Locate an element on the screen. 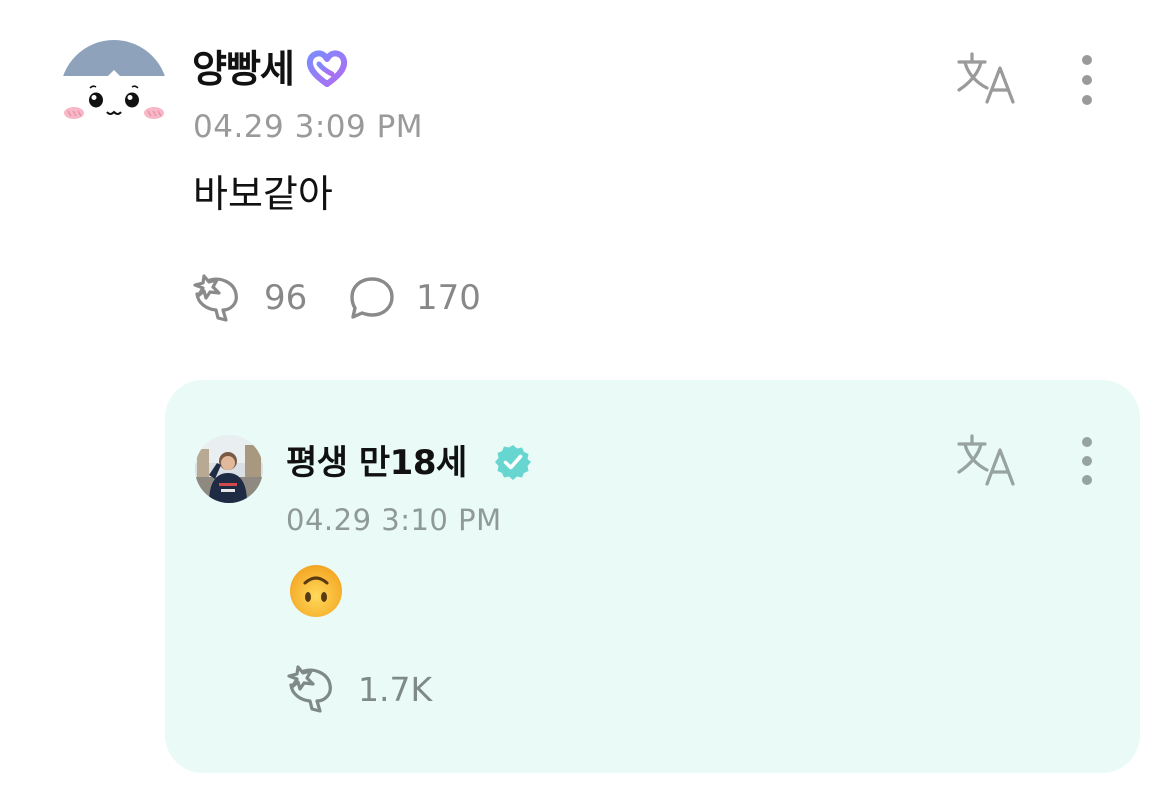 This screenshot has height=799, width=1170. post-body-text: 바보같아 is located at coordinates (263, 194).